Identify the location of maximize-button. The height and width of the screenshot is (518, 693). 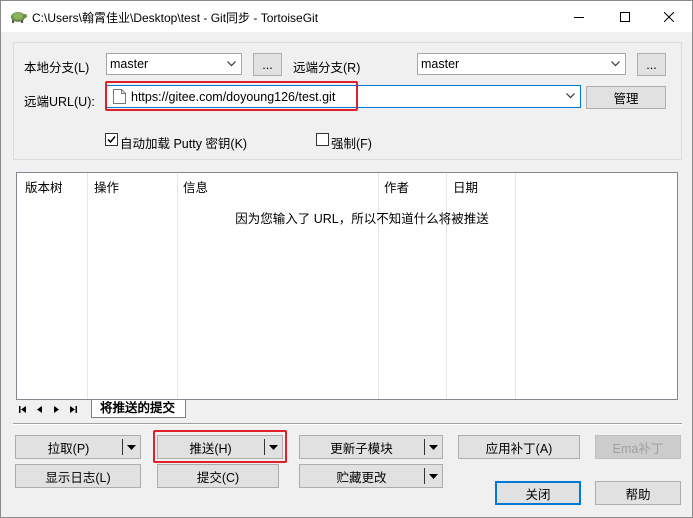
(625, 16).